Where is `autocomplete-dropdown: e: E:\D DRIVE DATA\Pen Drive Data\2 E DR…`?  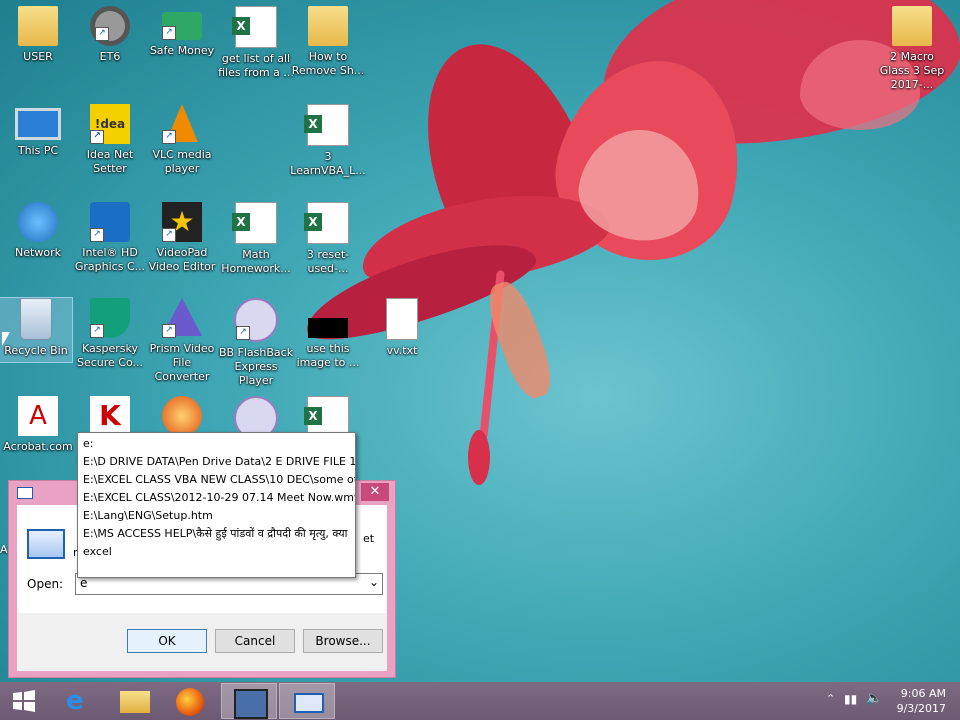 autocomplete-dropdown: e: E:\D DRIVE DATA\Pen Drive Data\2 E DR… is located at coordinates (216, 505).